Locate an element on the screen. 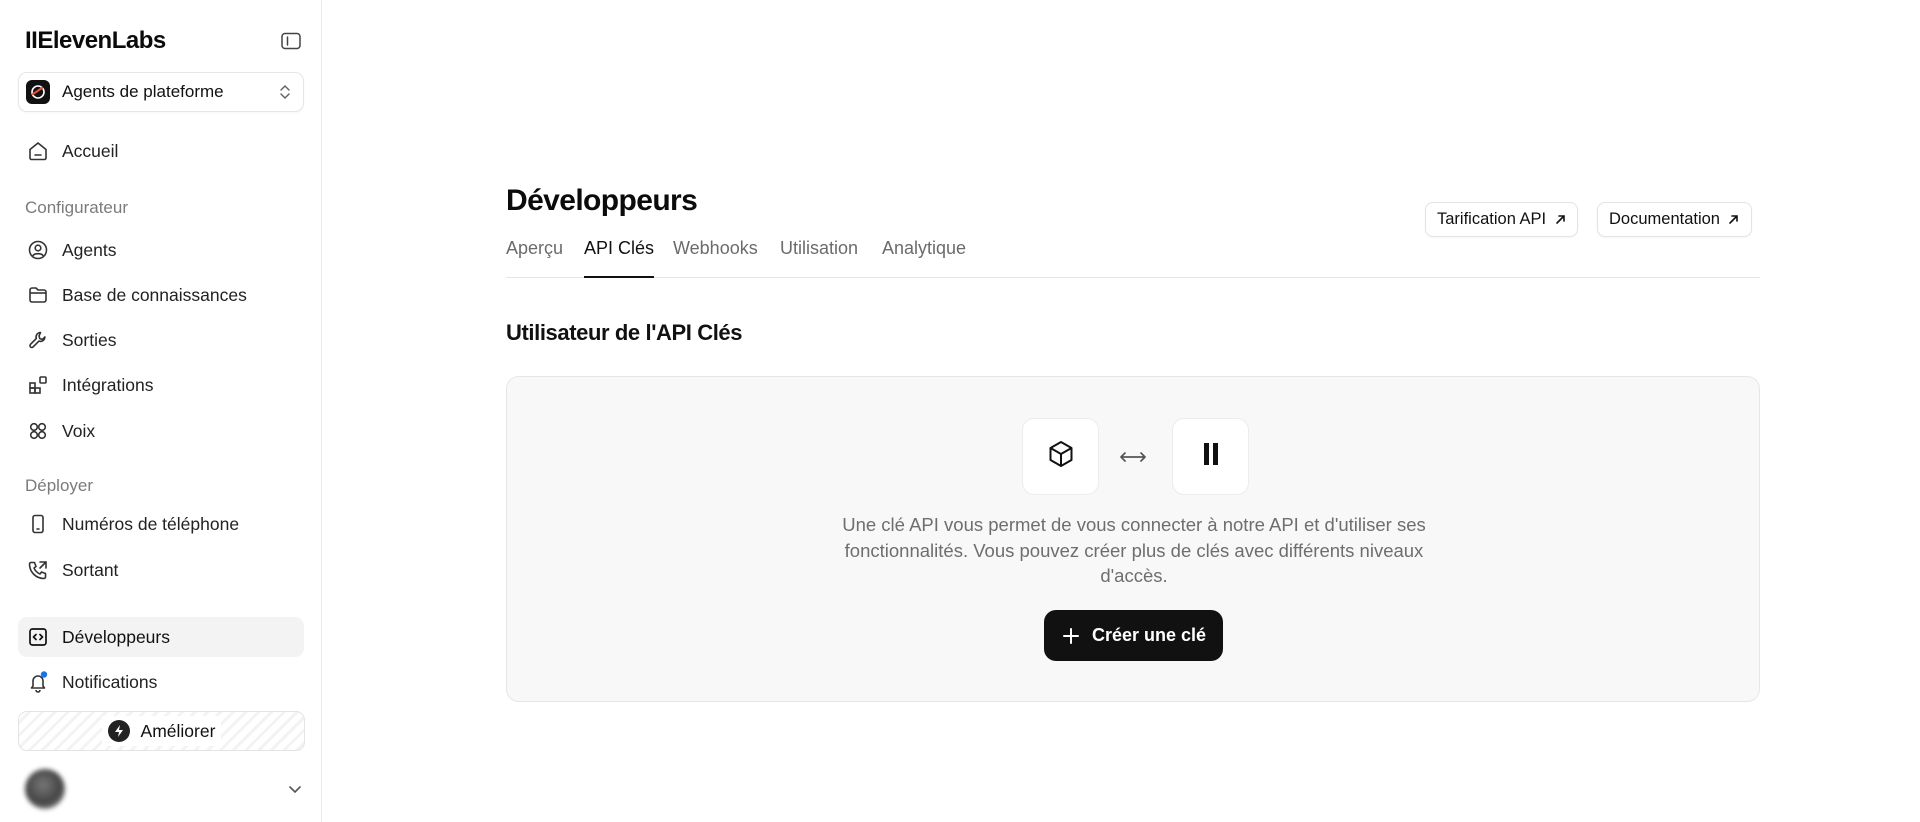  sidebar-item-voices: Voix is located at coordinates (161, 431).